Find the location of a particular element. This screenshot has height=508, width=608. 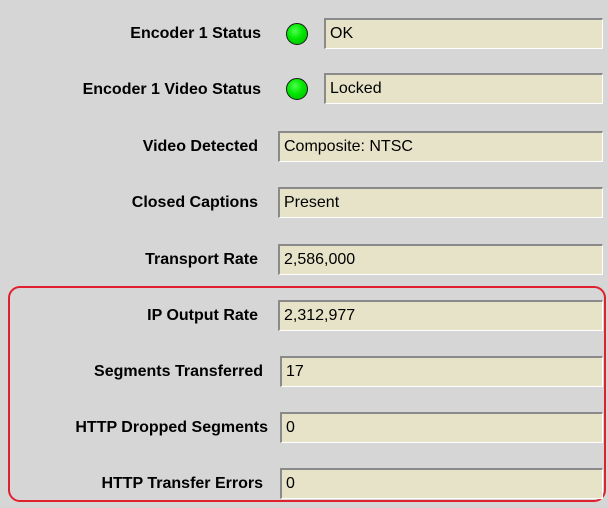

segments-transferred-label: Segments Transferred is located at coordinates (178, 371).